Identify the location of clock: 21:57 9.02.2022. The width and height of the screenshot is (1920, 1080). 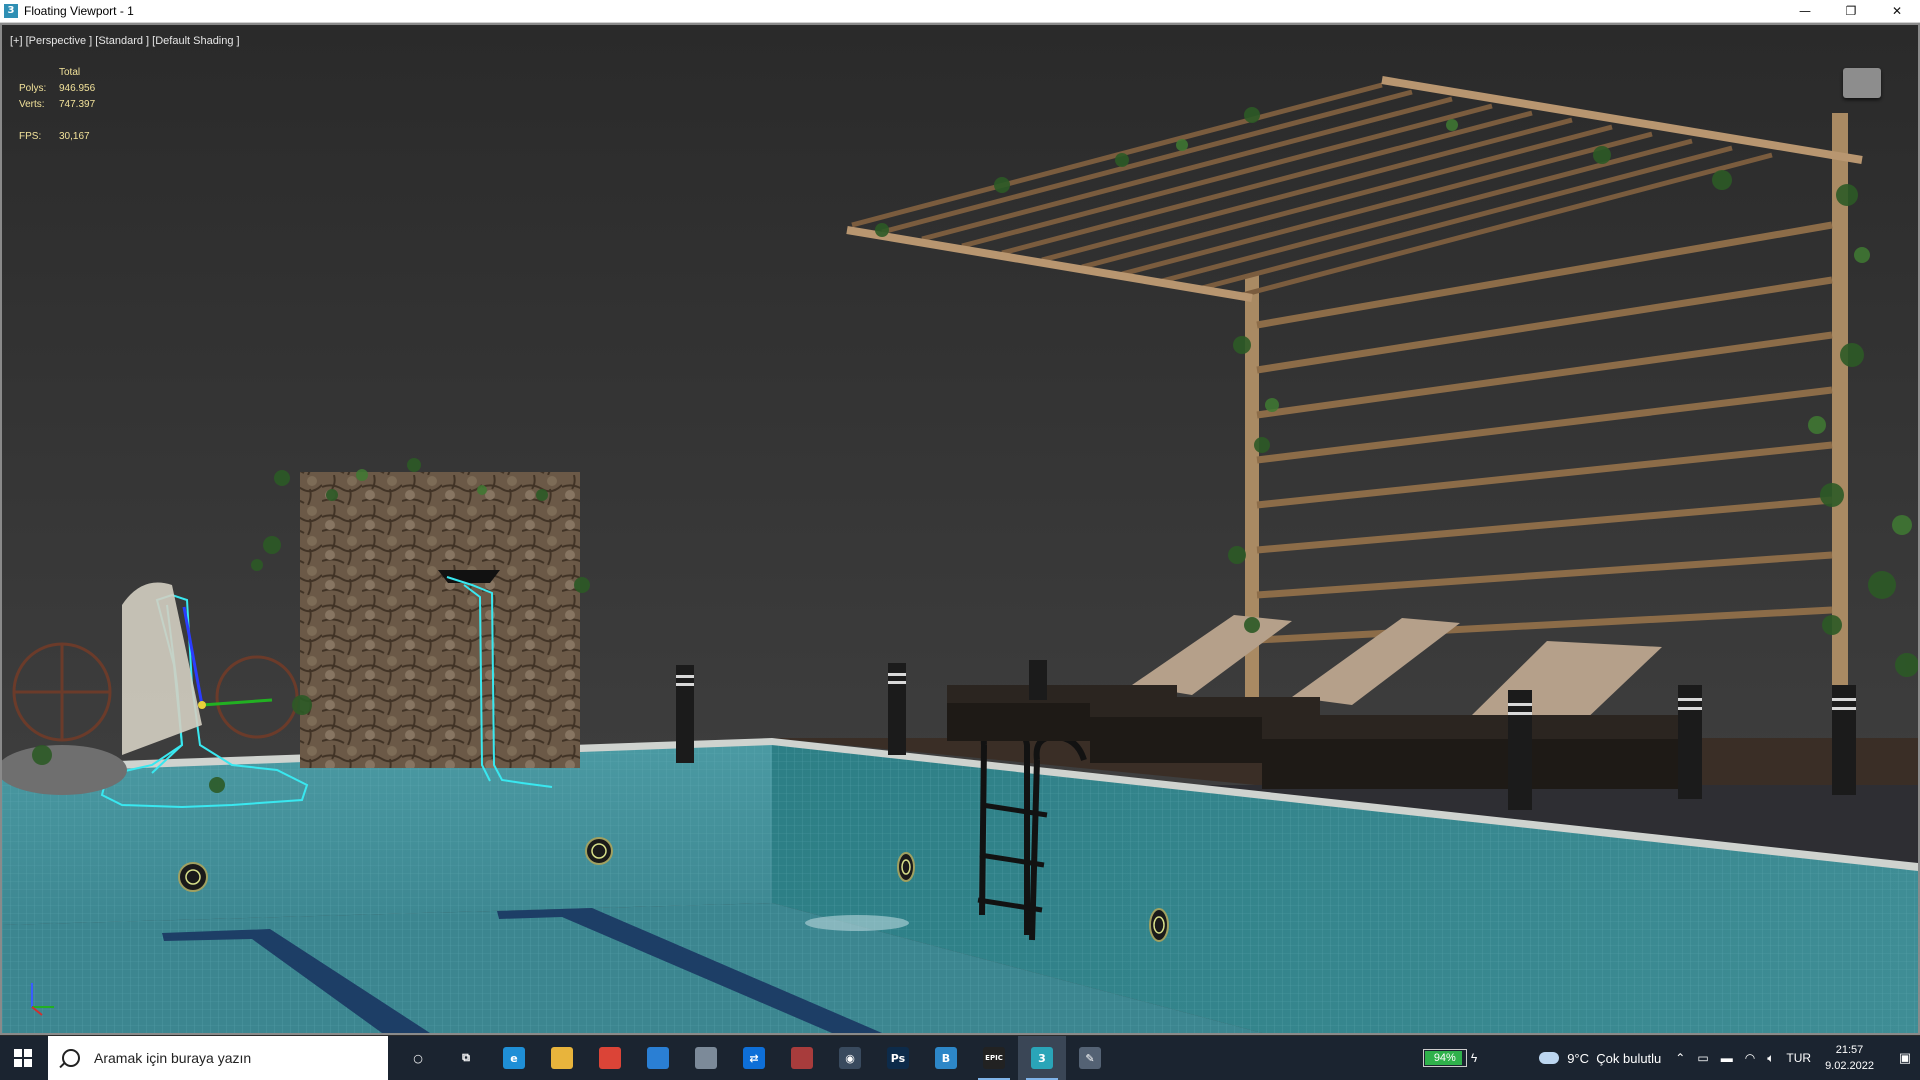
(1849, 1058).